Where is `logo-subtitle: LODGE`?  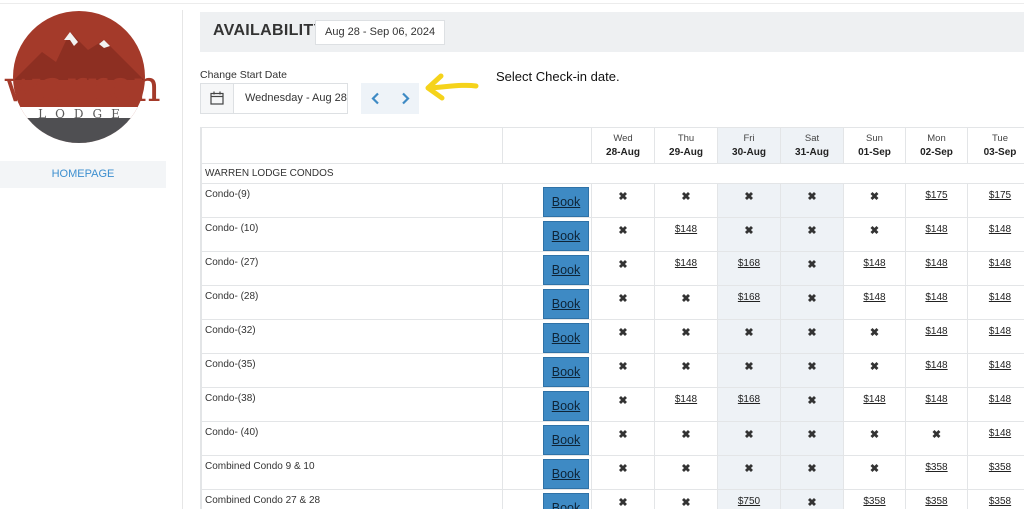
logo-subtitle: LODGE is located at coordinates (83, 114).